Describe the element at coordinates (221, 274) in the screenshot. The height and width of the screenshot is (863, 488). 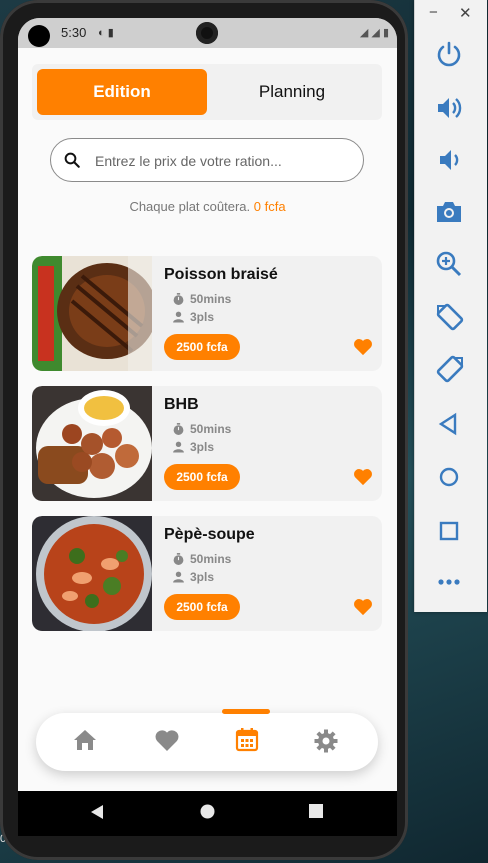
I see `dish-name: Poisson braisé` at that location.